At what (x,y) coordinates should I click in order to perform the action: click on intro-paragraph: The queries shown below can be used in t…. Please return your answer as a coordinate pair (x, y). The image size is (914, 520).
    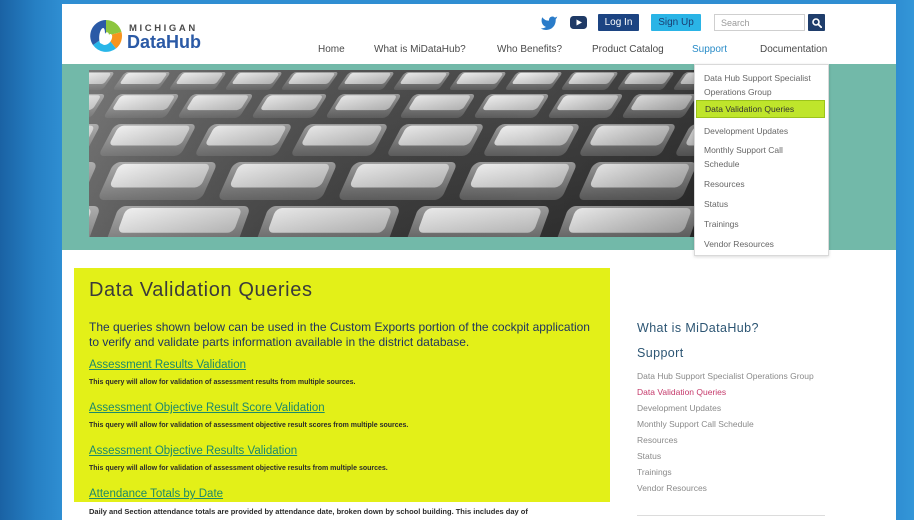
    Looking at the image, I should click on (339, 334).